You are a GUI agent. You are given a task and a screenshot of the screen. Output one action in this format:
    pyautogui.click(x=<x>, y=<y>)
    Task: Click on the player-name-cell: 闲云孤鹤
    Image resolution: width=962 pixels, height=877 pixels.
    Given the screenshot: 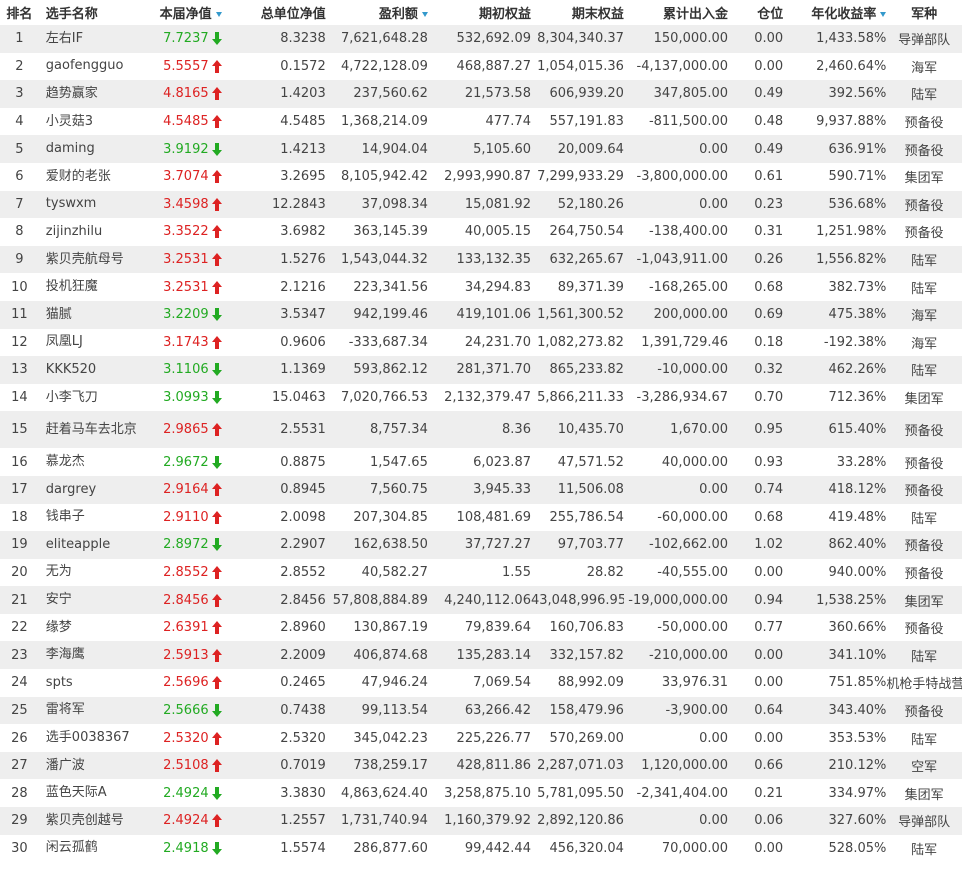 What is the action you would take?
    pyautogui.click(x=95, y=849)
    